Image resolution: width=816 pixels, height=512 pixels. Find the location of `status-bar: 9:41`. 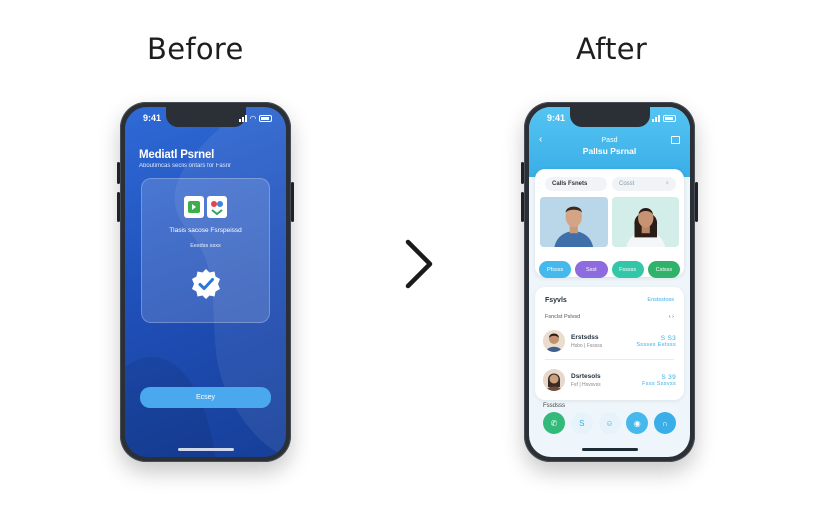

status-bar: 9:41 is located at coordinates (611, 118).